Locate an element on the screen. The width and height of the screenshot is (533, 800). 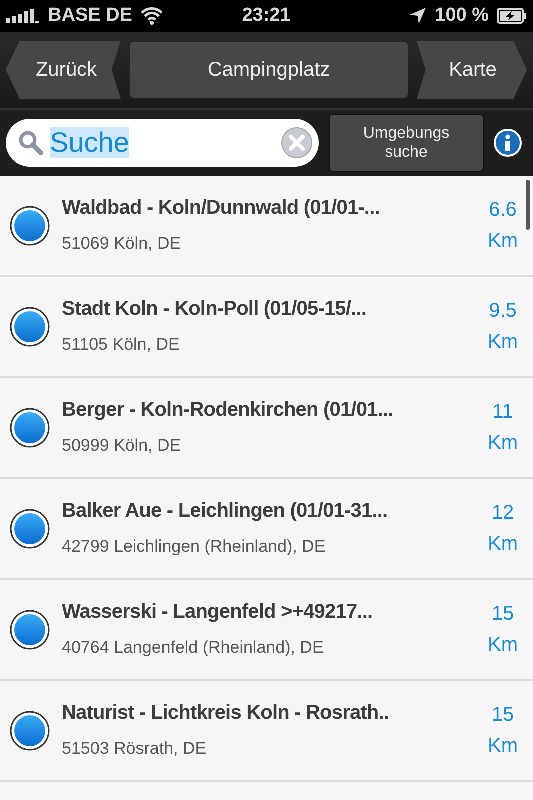
map-button: Karte is located at coordinates (472, 70).